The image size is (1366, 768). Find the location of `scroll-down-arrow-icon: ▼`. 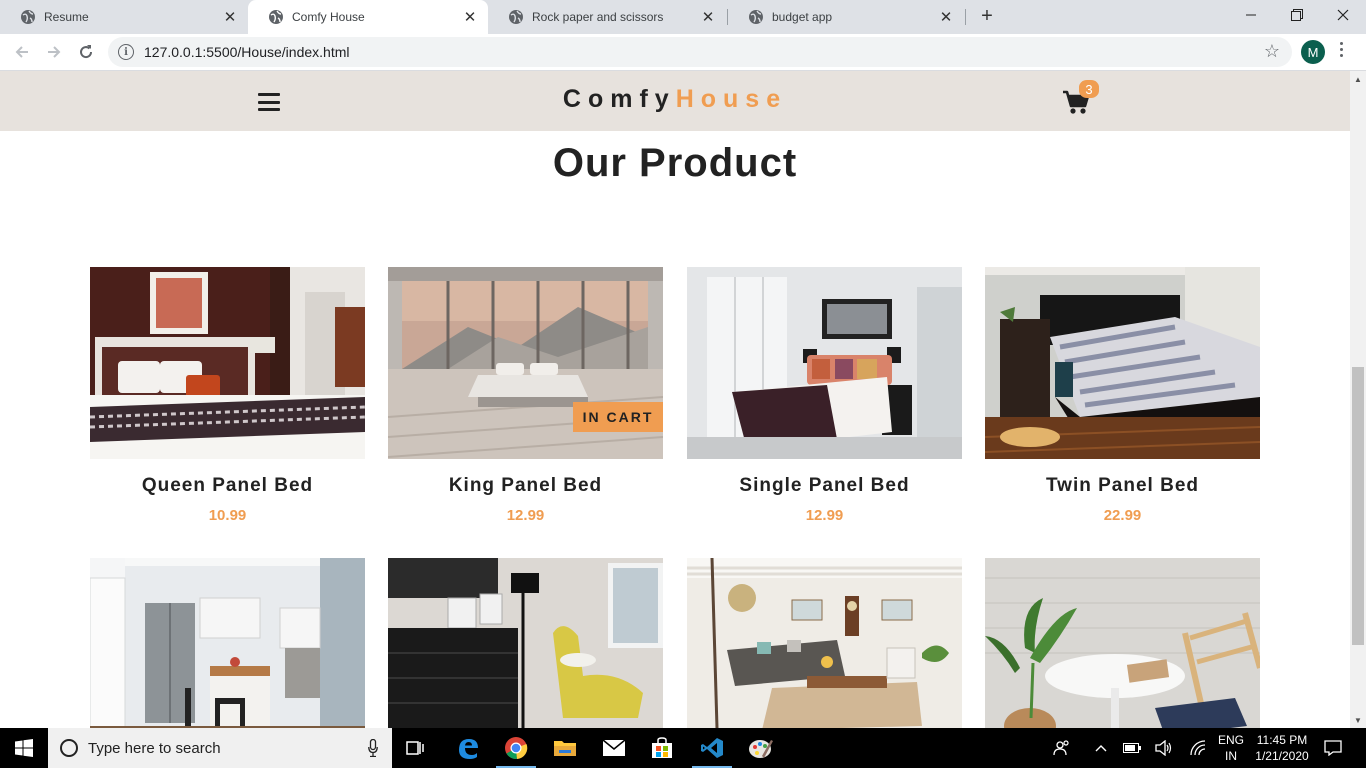

scroll-down-arrow-icon: ▼ is located at coordinates (1358, 720).